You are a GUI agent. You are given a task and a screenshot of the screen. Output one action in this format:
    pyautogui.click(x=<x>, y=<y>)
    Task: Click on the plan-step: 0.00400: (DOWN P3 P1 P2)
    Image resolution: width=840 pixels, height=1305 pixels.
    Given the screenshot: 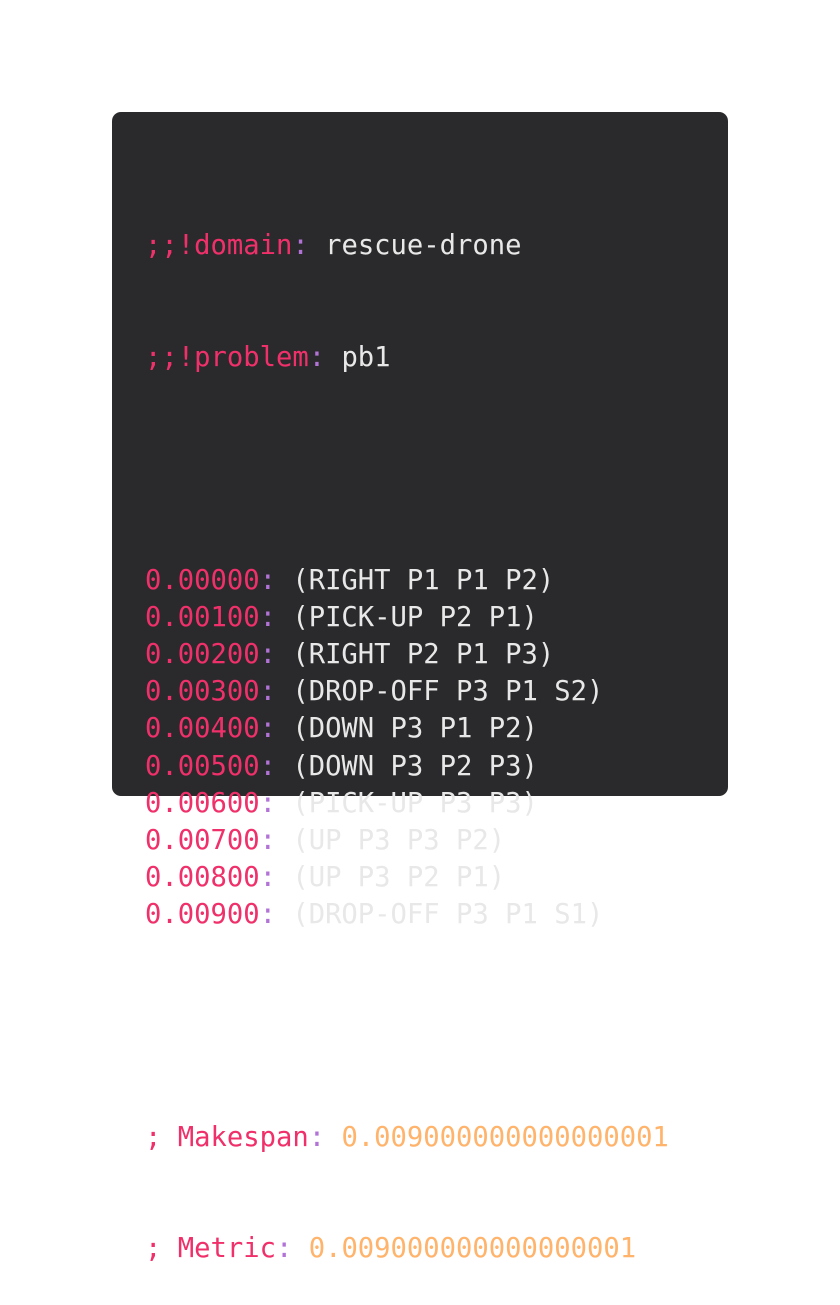 What is the action you would take?
    pyautogui.click(x=436, y=728)
    